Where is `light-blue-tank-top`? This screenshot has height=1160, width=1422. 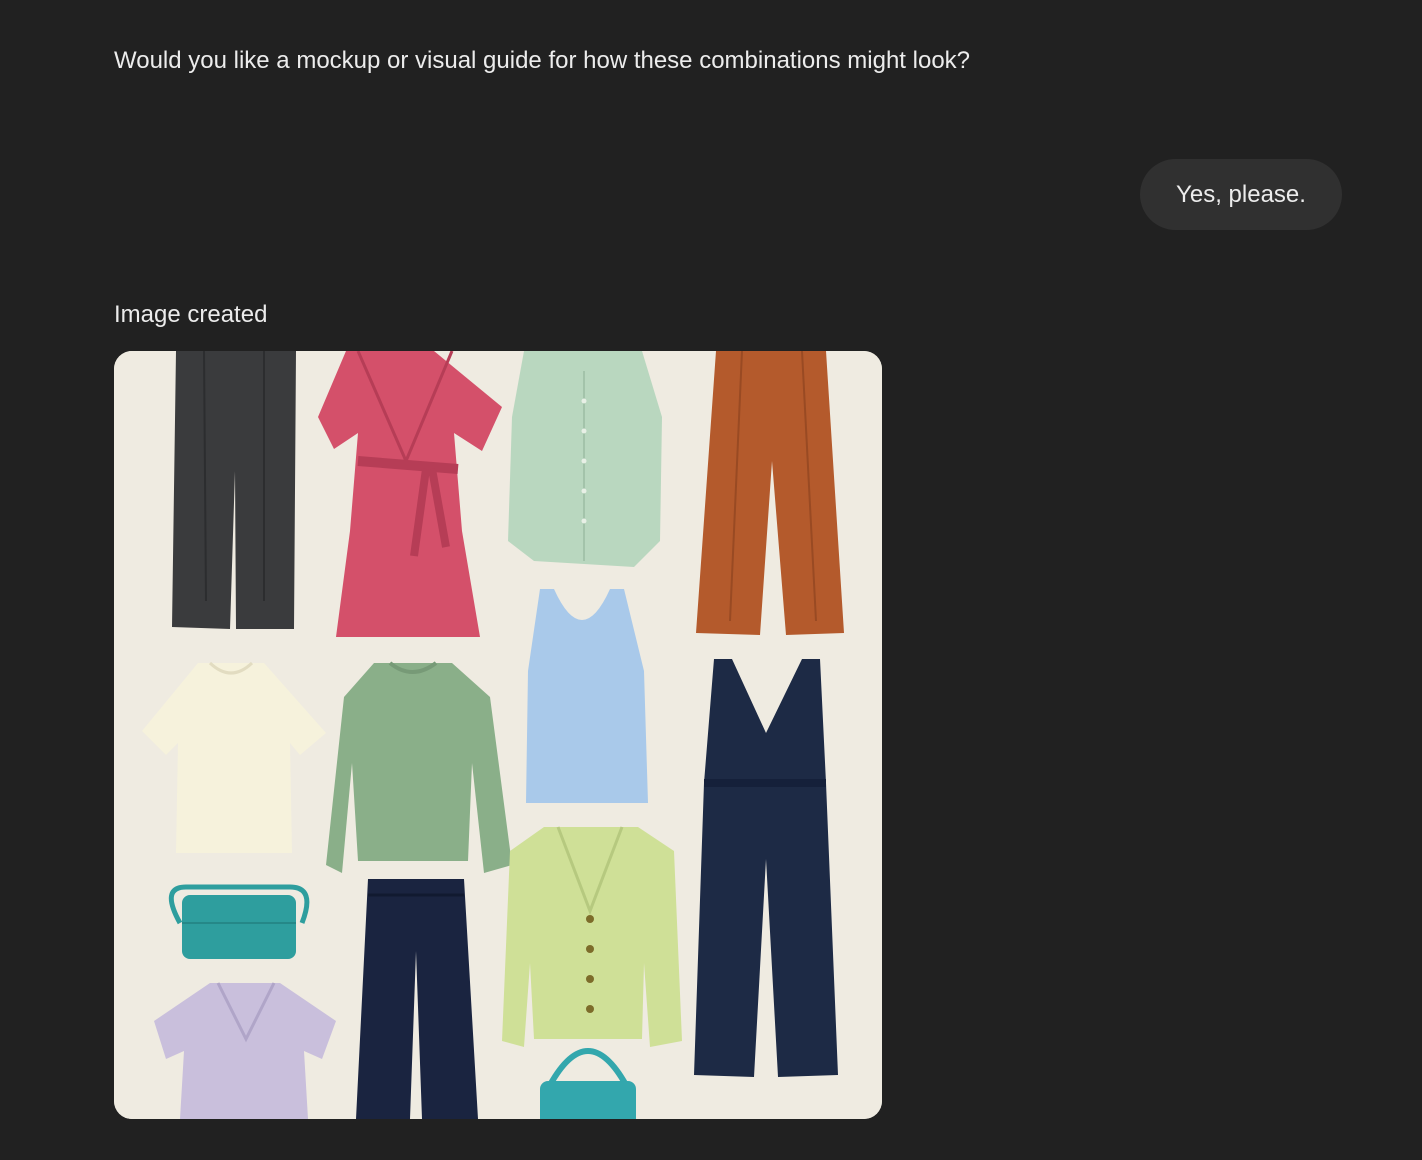
light-blue-tank-top is located at coordinates (587, 696).